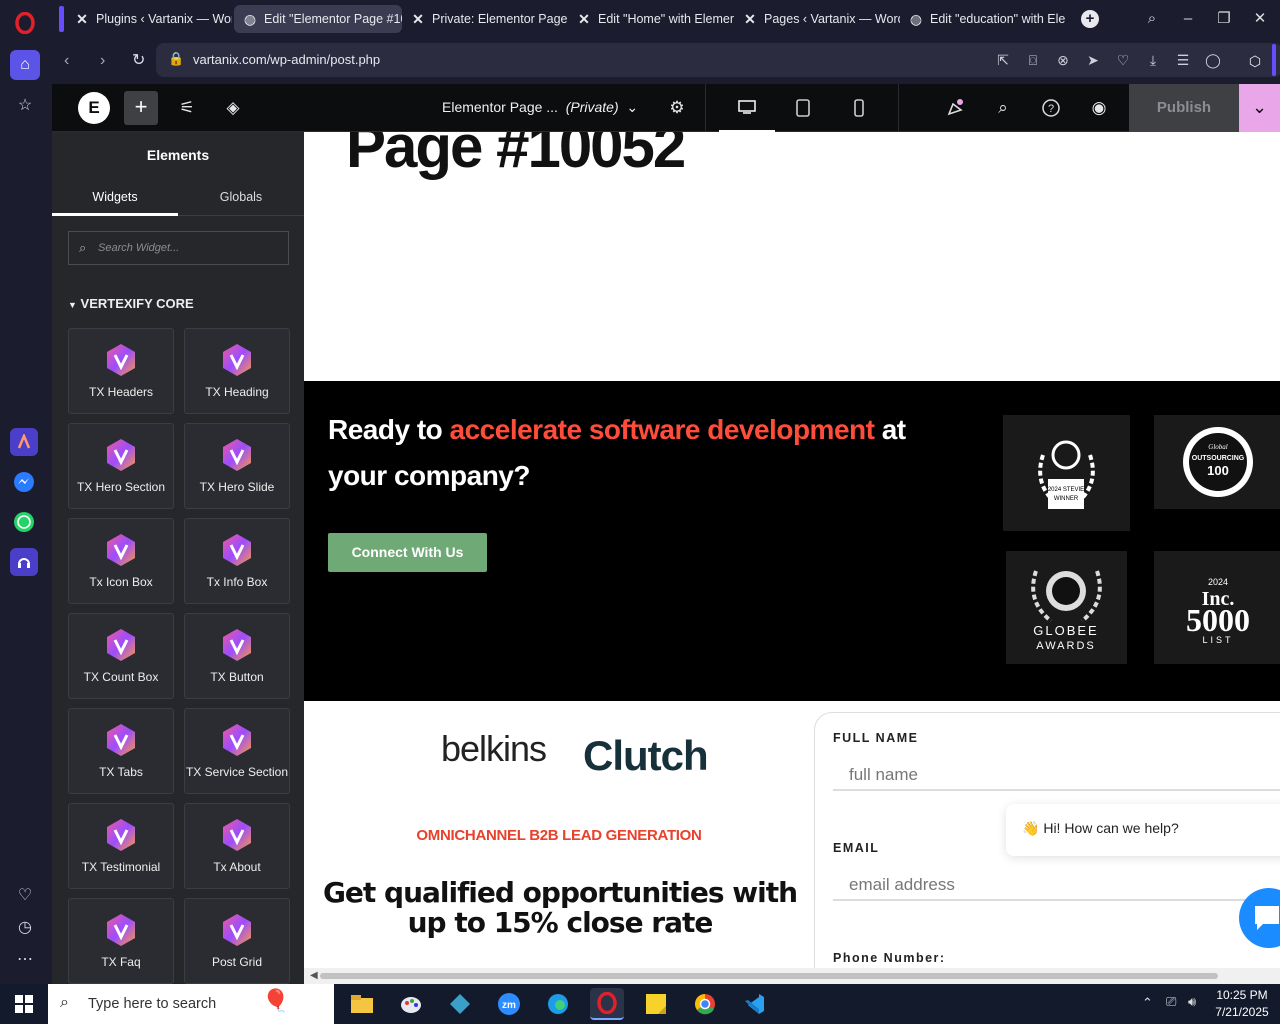  I want to click on eyebrow-text: OMNICHANNEL B2B LEAD GENERATION, so click(559, 835).